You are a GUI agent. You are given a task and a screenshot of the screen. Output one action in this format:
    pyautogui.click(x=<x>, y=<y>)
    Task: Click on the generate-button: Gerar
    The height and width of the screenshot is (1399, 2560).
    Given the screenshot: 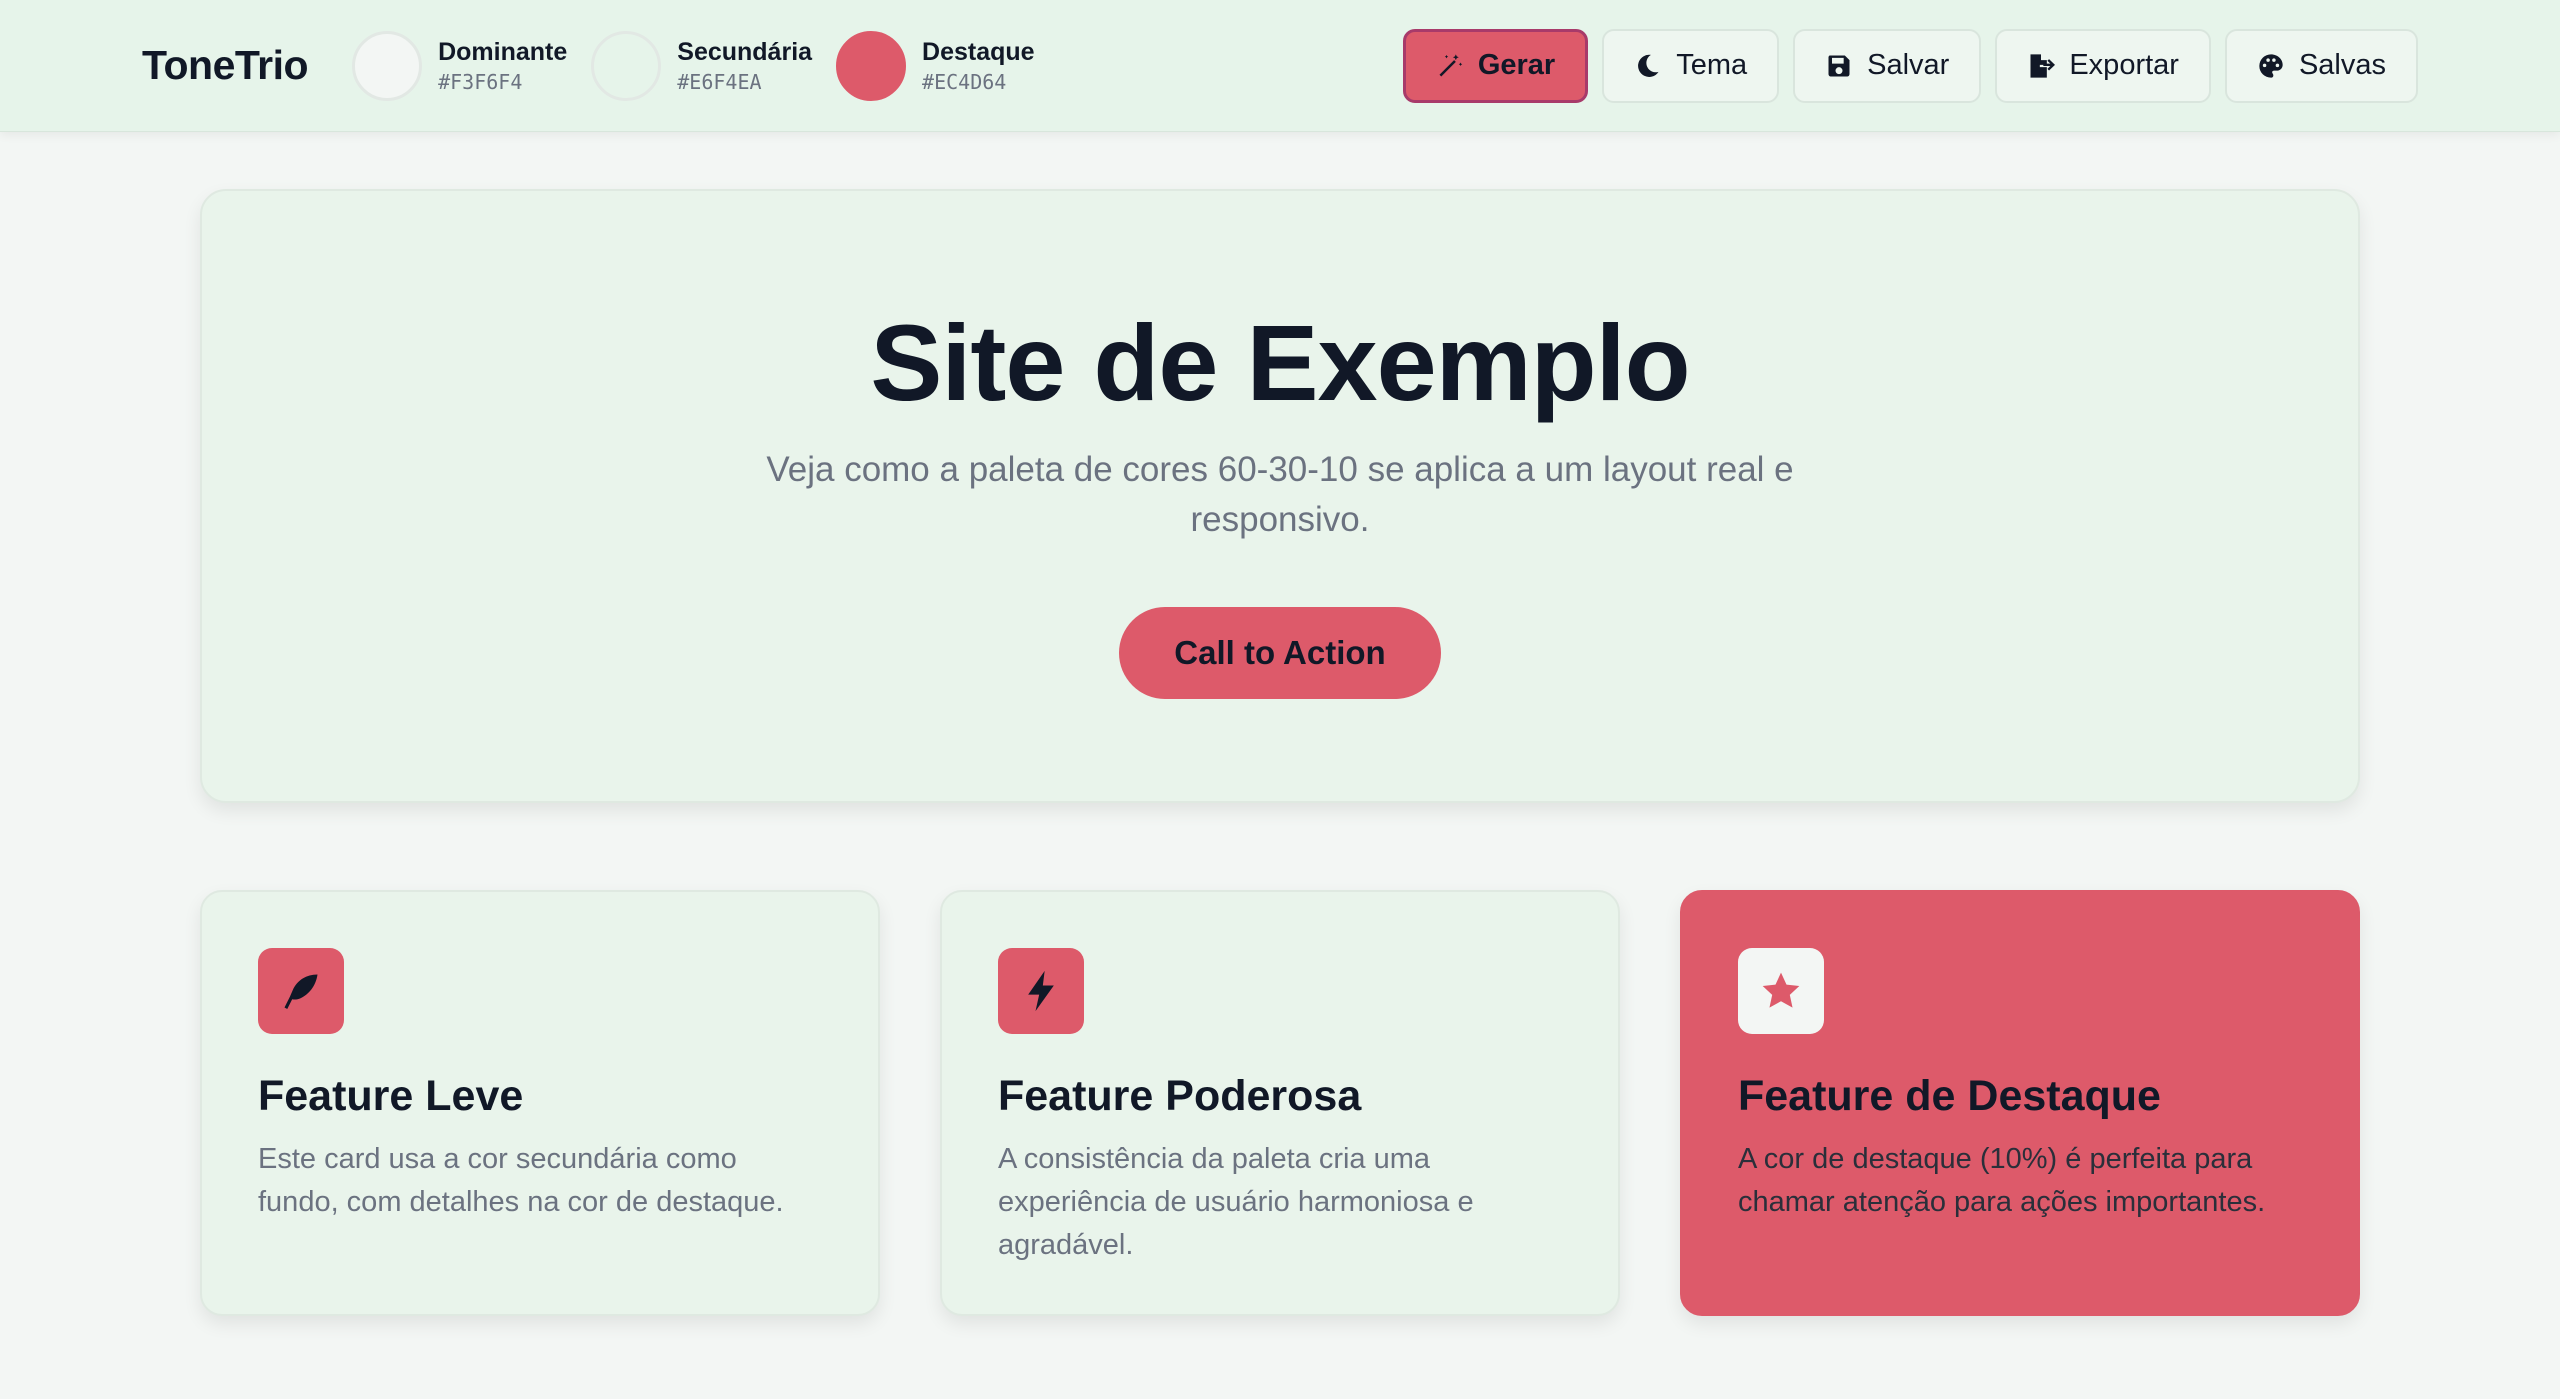 What is the action you would take?
    pyautogui.click(x=1495, y=65)
    